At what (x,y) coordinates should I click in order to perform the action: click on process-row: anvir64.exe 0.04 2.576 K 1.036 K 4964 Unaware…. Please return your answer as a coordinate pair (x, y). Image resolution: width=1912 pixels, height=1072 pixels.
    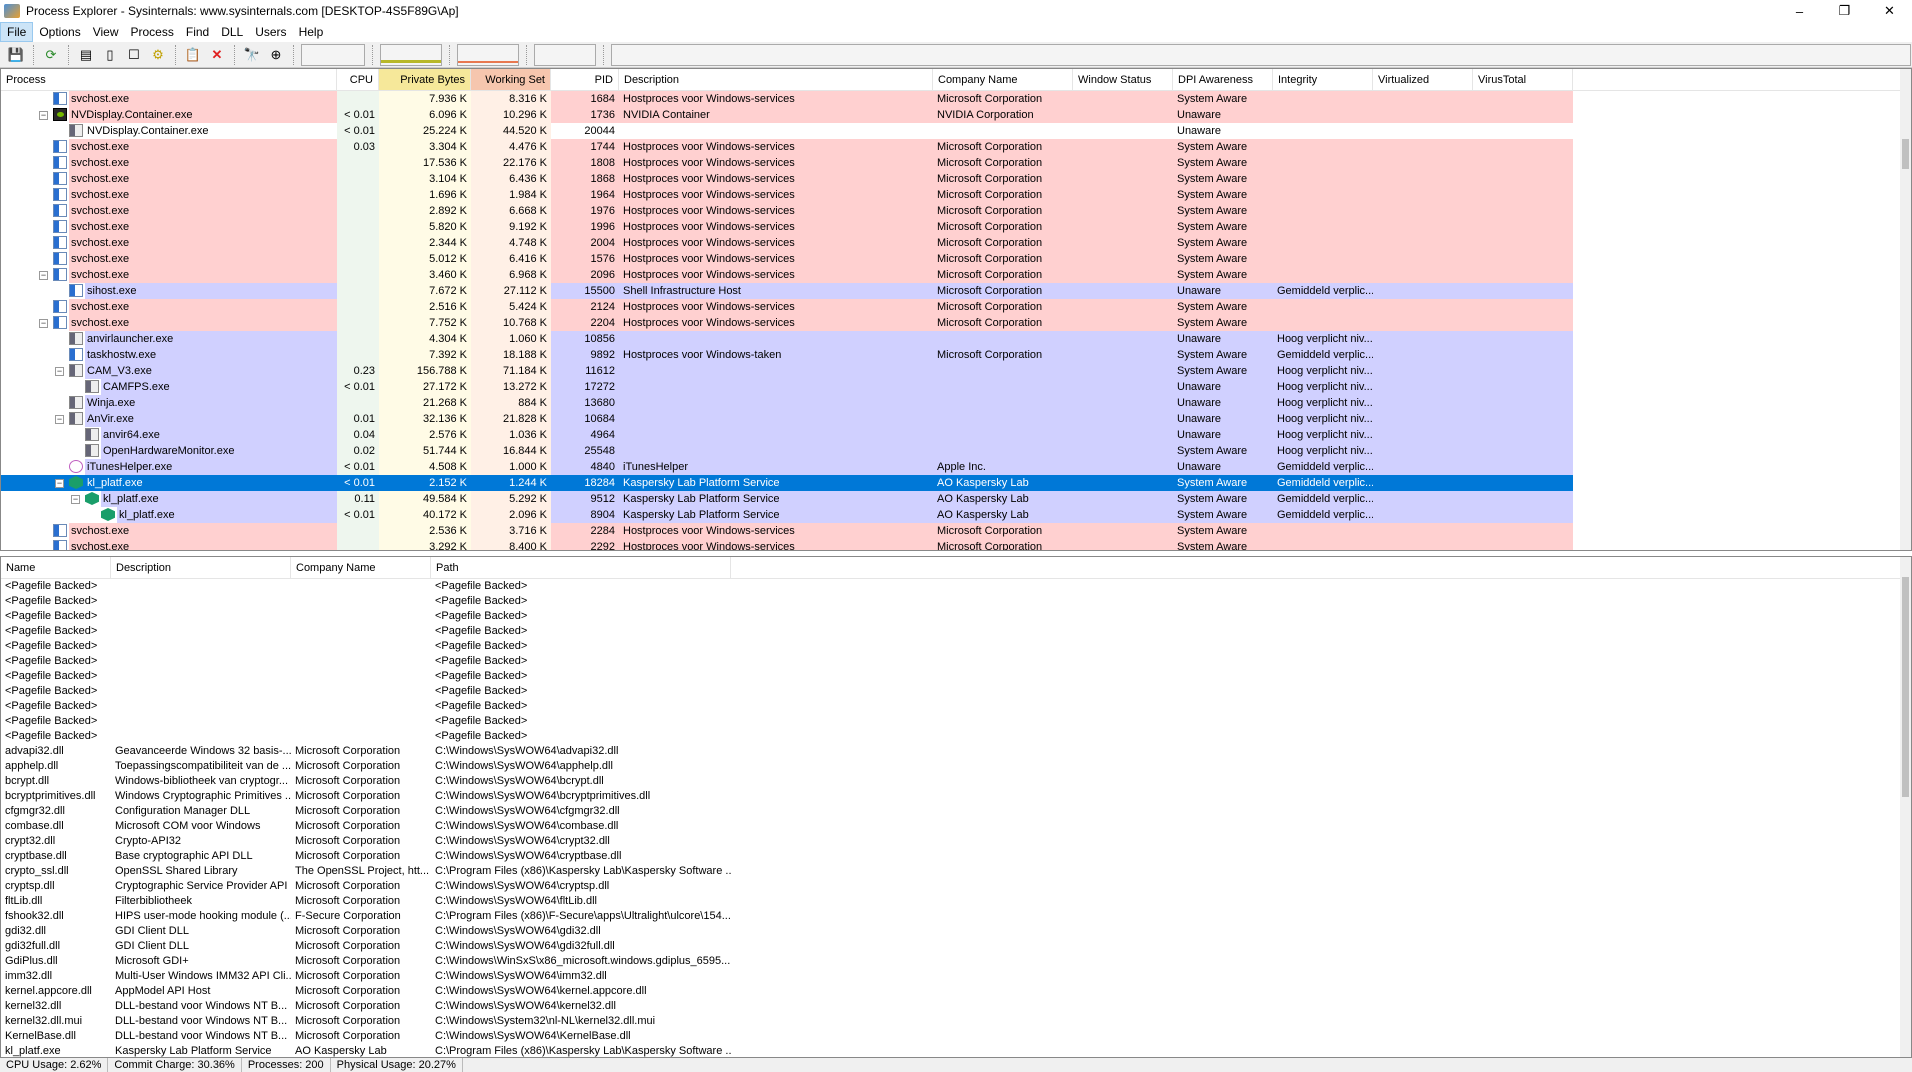
    Looking at the image, I should click on (956, 435).